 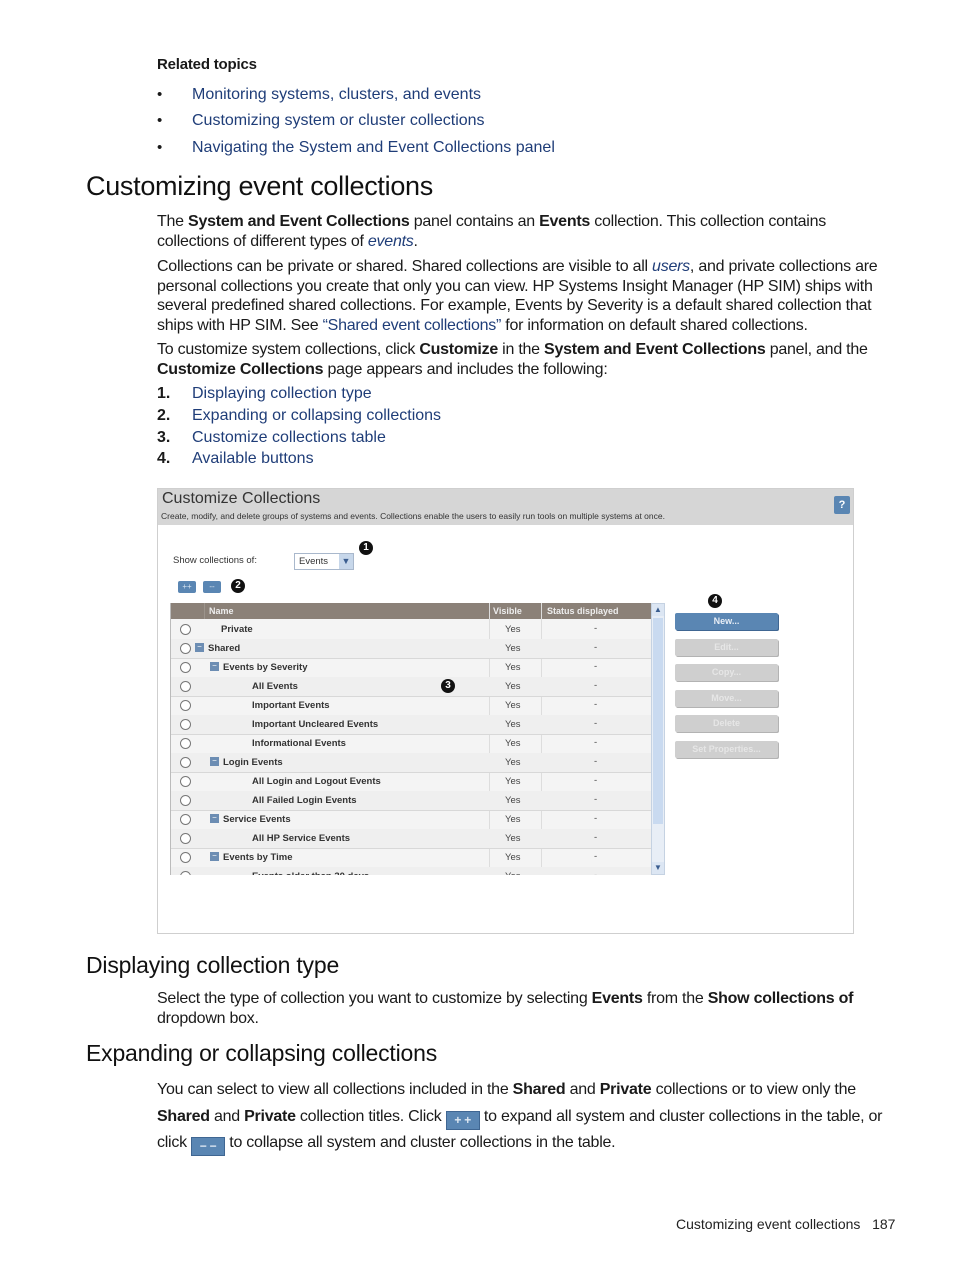 What do you see at coordinates (565, 221) in the screenshot?
I see `bold-text: Events` at bounding box center [565, 221].